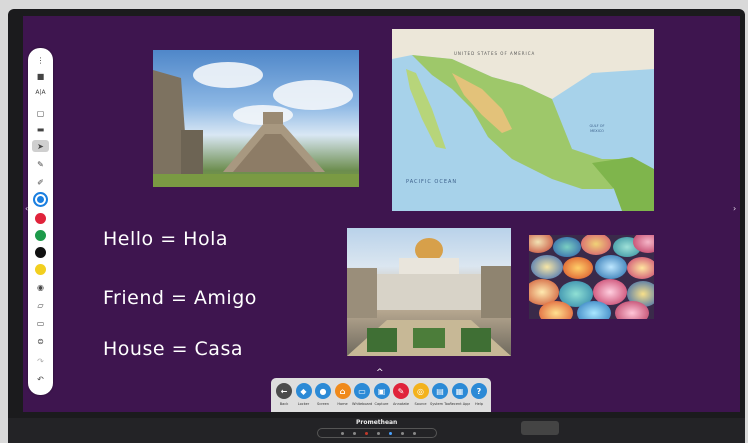  What do you see at coordinates (432, 182) in the screenshot?
I see `map-label-ocean: PACIFIC OCEAN` at bounding box center [432, 182].